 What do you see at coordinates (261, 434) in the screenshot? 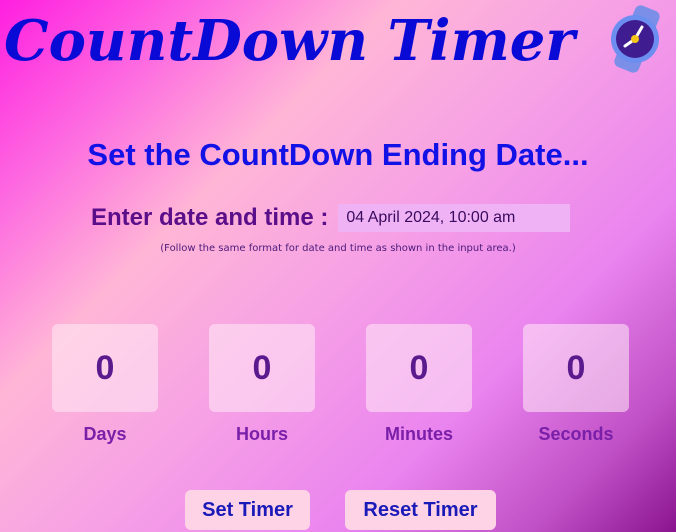
I see `hours-label: Hours` at bounding box center [261, 434].